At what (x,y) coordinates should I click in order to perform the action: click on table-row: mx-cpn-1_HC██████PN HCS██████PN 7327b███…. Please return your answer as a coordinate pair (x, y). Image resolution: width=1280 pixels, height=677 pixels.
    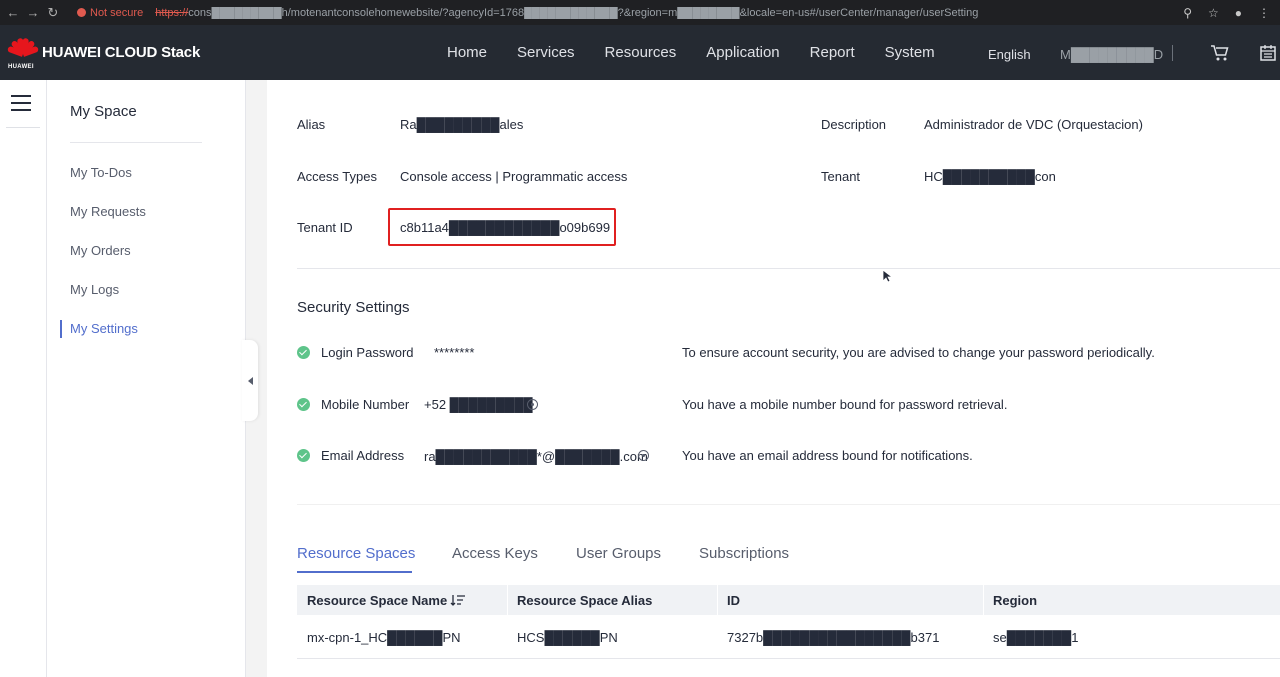
    Looking at the image, I should click on (788, 637).